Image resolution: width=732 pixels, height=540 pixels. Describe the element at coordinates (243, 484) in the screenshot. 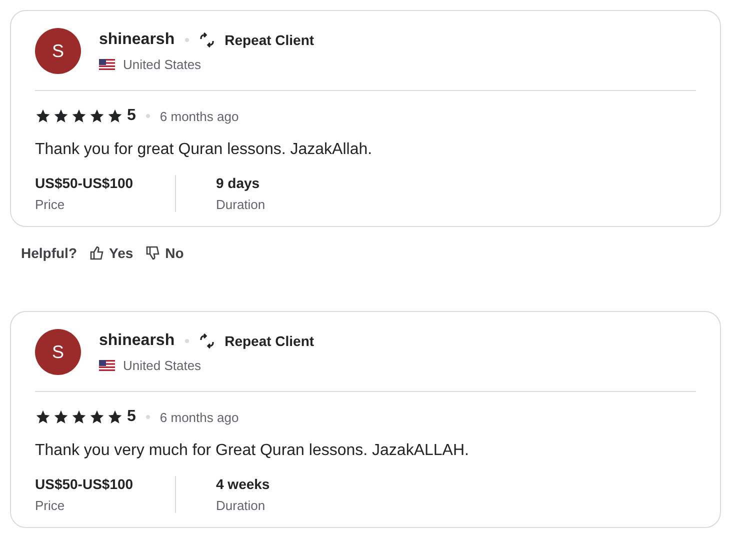

I see `duration-value: 4 weeks` at that location.